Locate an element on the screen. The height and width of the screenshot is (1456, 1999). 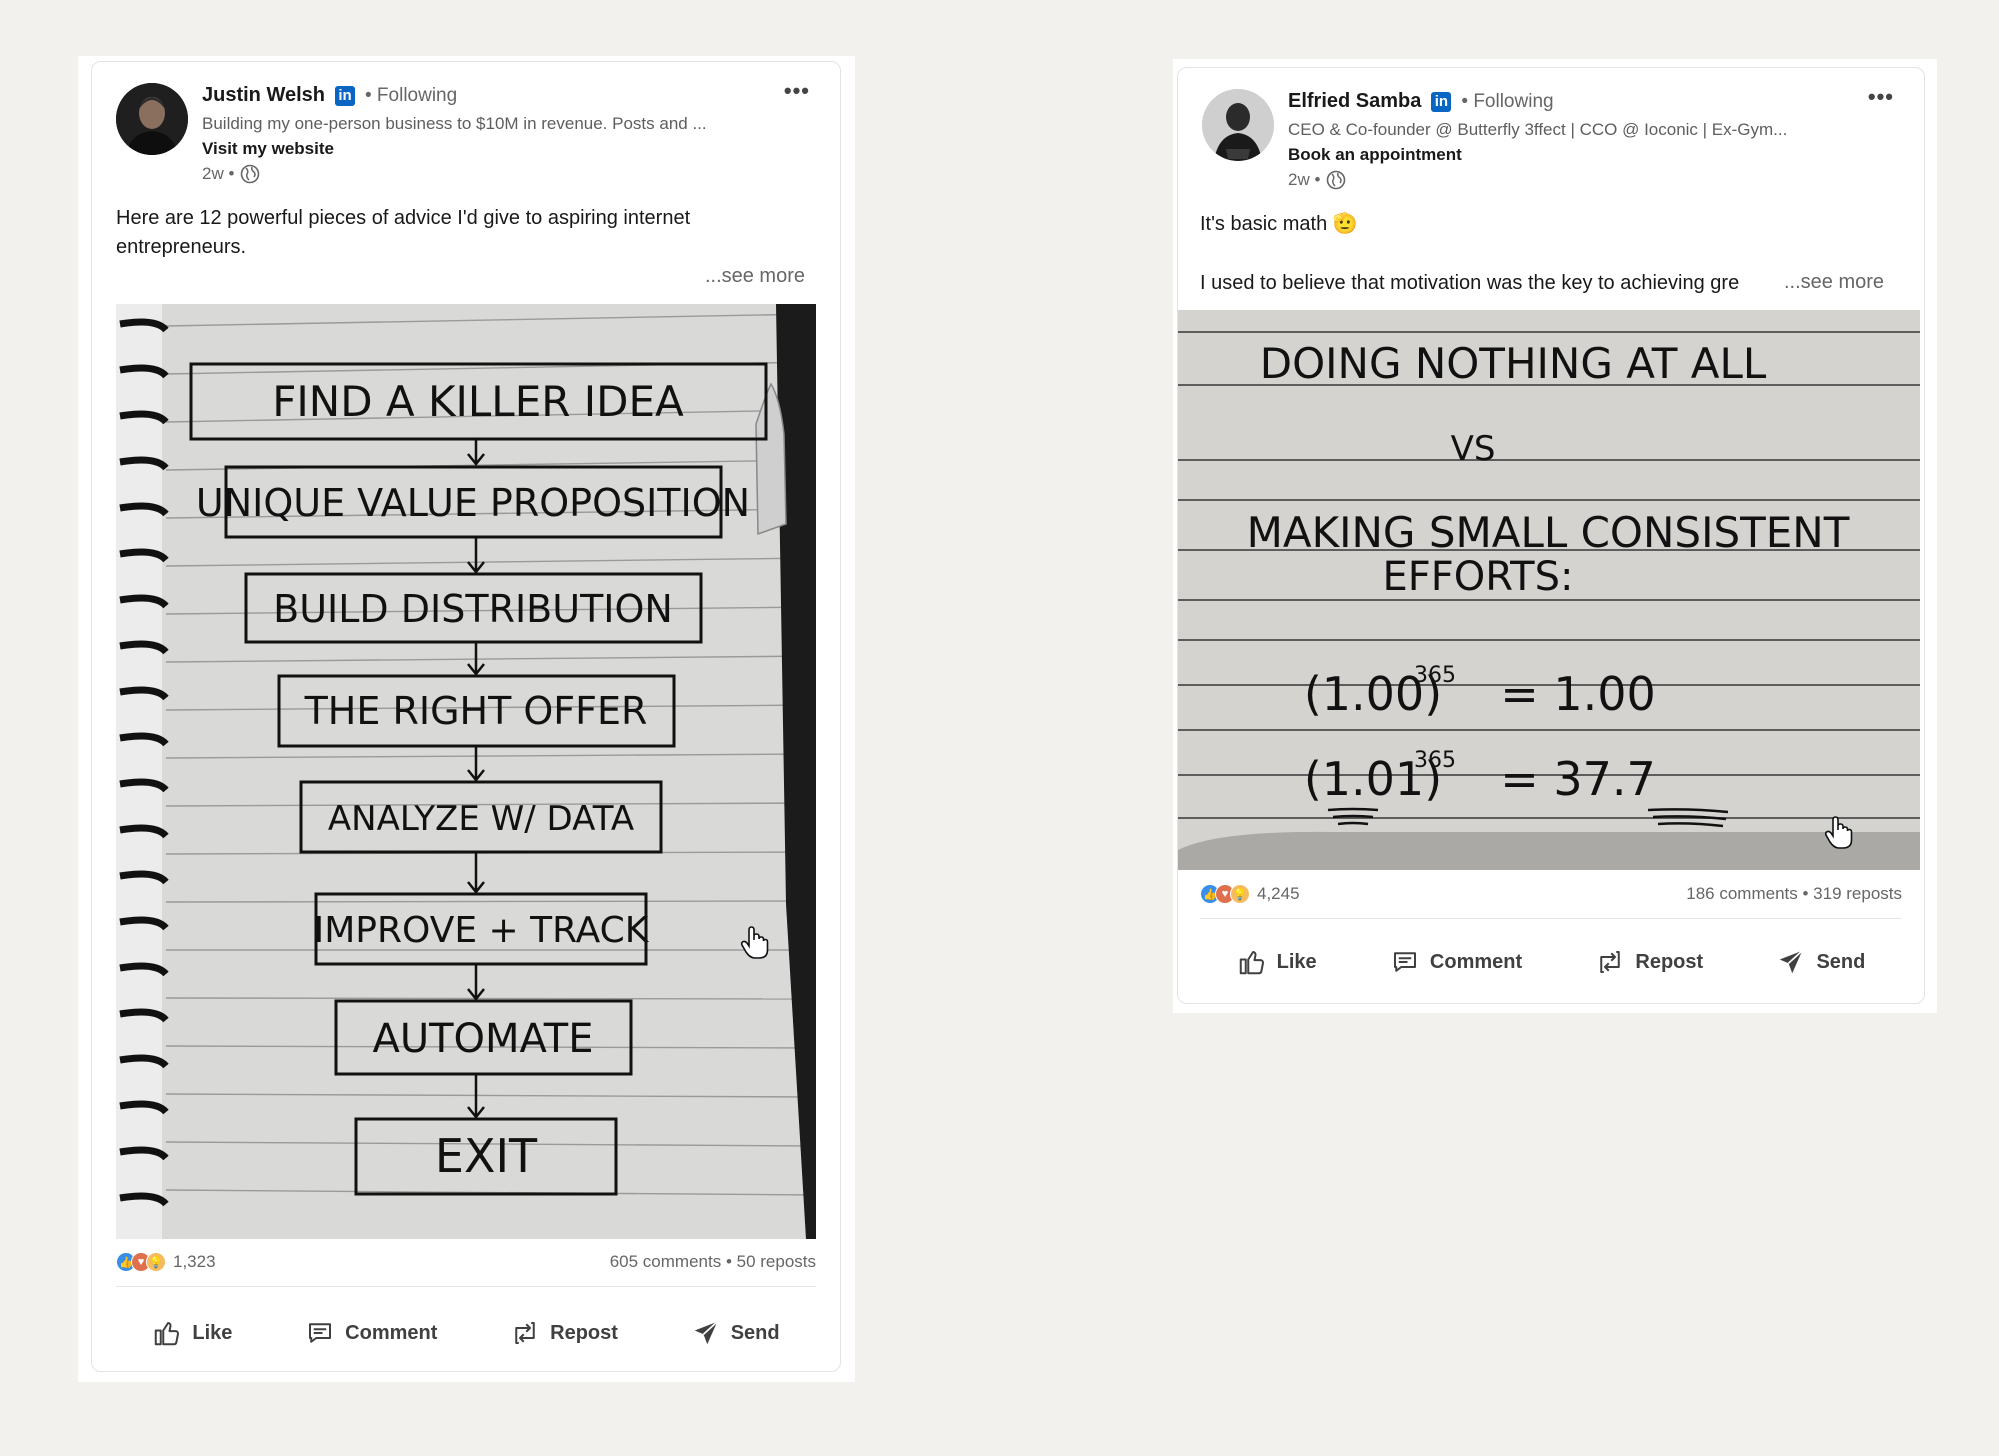
image-text: ANALYZE W/ DATA is located at coordinates (481, 819).